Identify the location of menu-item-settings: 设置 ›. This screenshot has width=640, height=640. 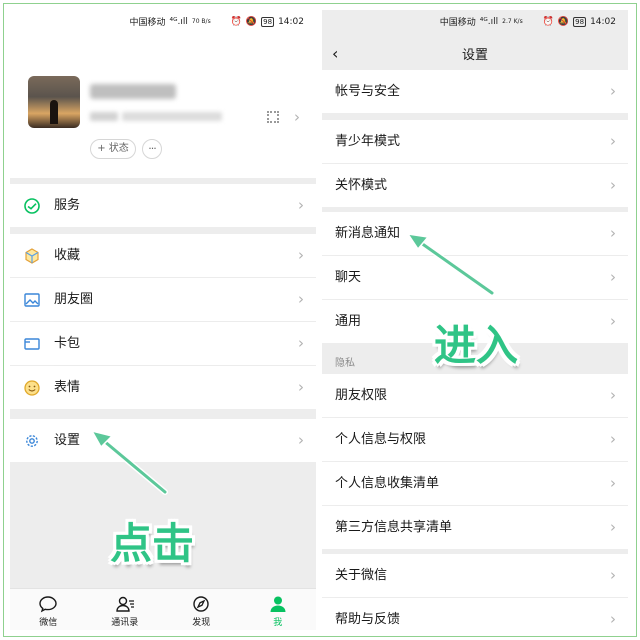
(163, 440).